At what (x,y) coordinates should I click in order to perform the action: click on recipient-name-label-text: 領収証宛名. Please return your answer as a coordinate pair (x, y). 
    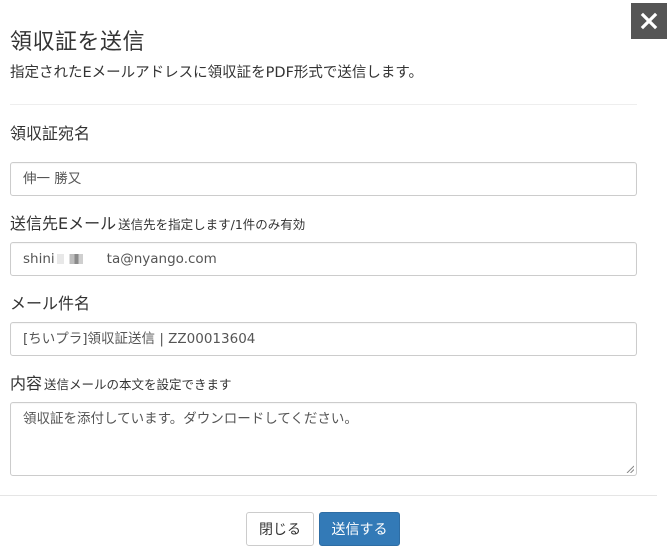
    Looking at the image, I should click on (50, 133).